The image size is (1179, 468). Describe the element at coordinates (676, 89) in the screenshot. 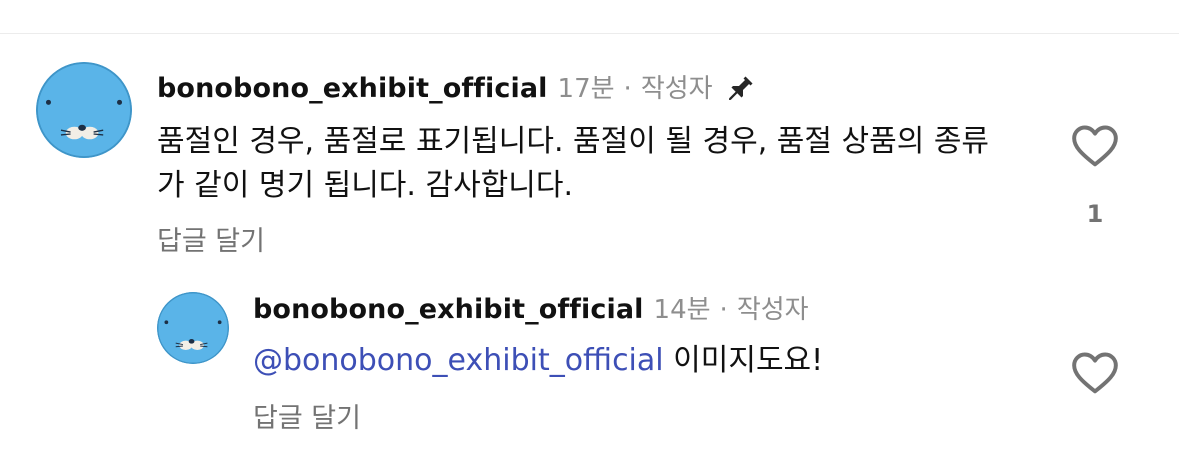

I see `author-badge: 작성자` at that location.